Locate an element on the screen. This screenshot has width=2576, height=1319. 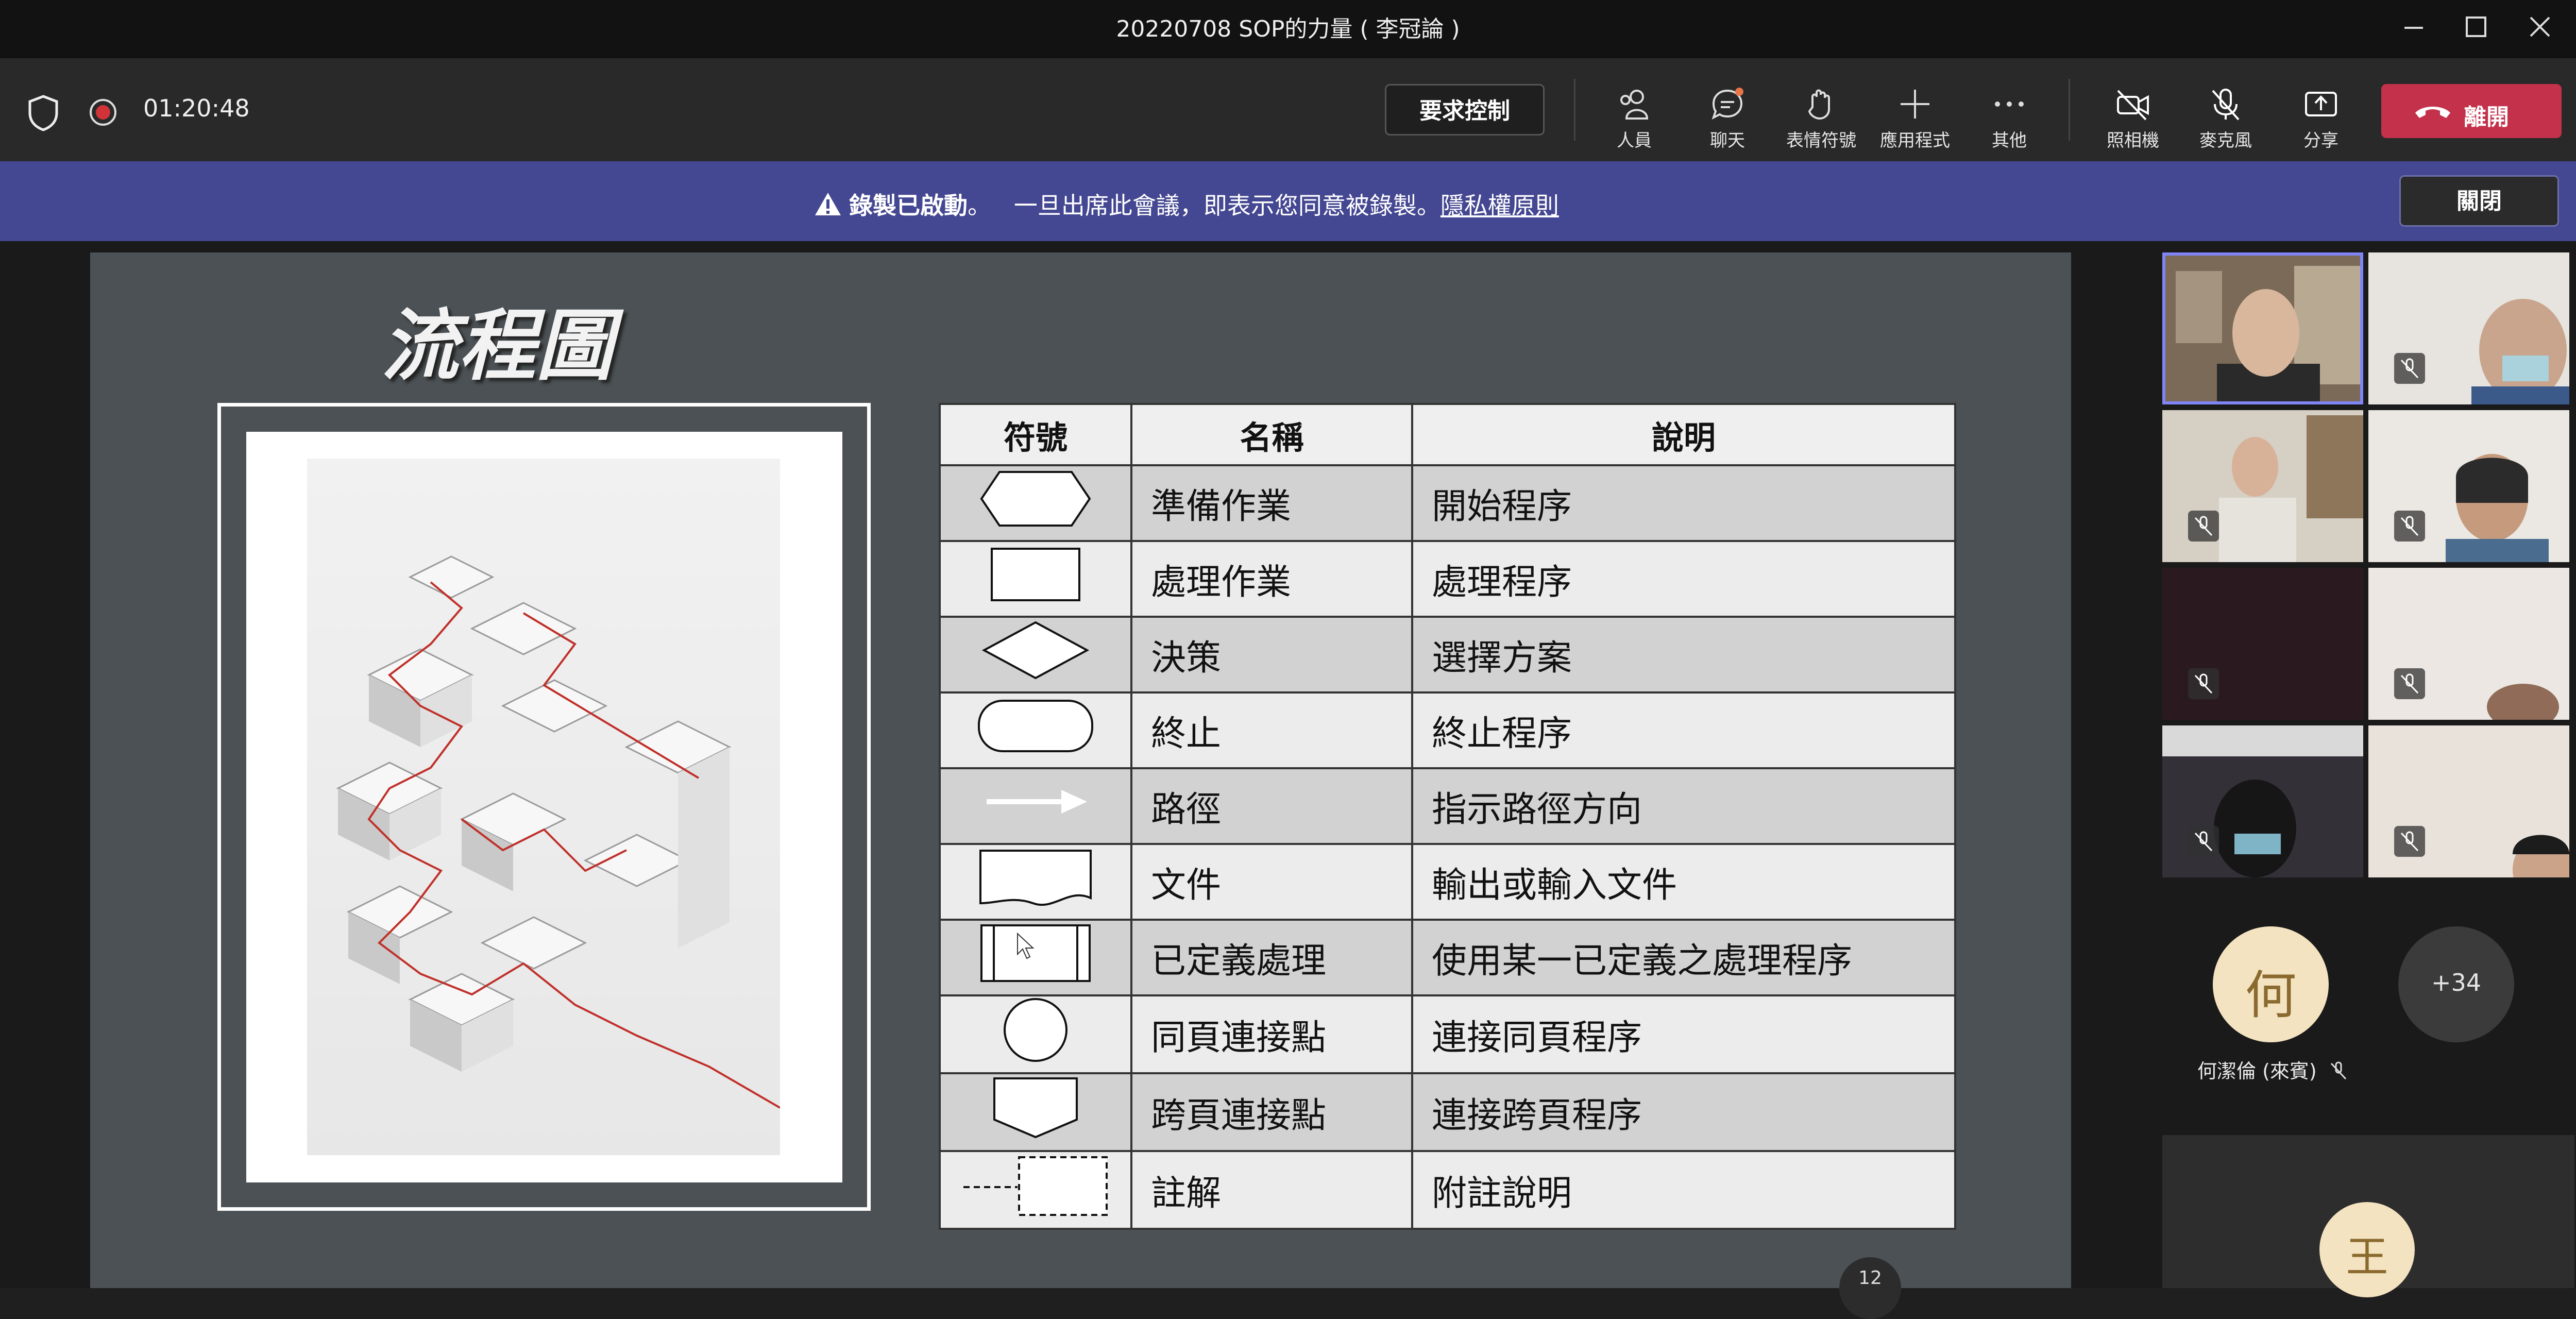
minimize-icon is located at coordinates (2413, 28).